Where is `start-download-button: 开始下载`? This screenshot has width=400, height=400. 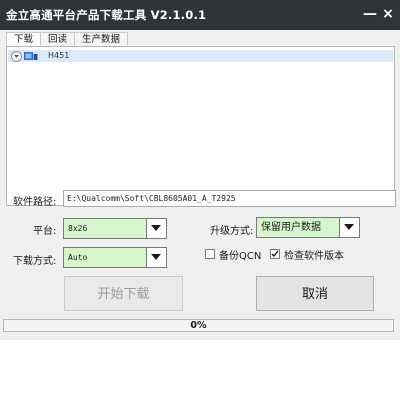
start-download-button: 开始下载 is located at coordinates (123, 293).